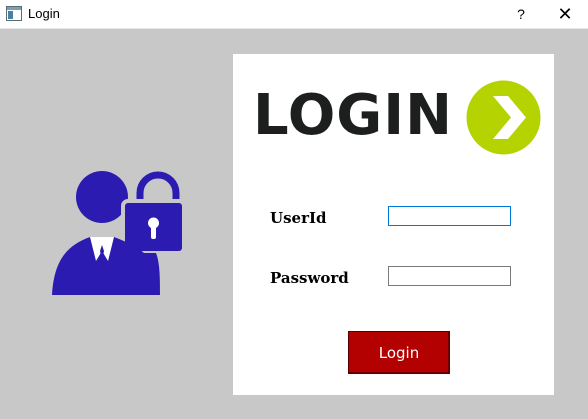 Image resolution: width=588 pixels, height=419 pixels. What do you see at coordinates (449, 216) in the screenshot?
I see `userid-input` at bounding box center [449, 216].